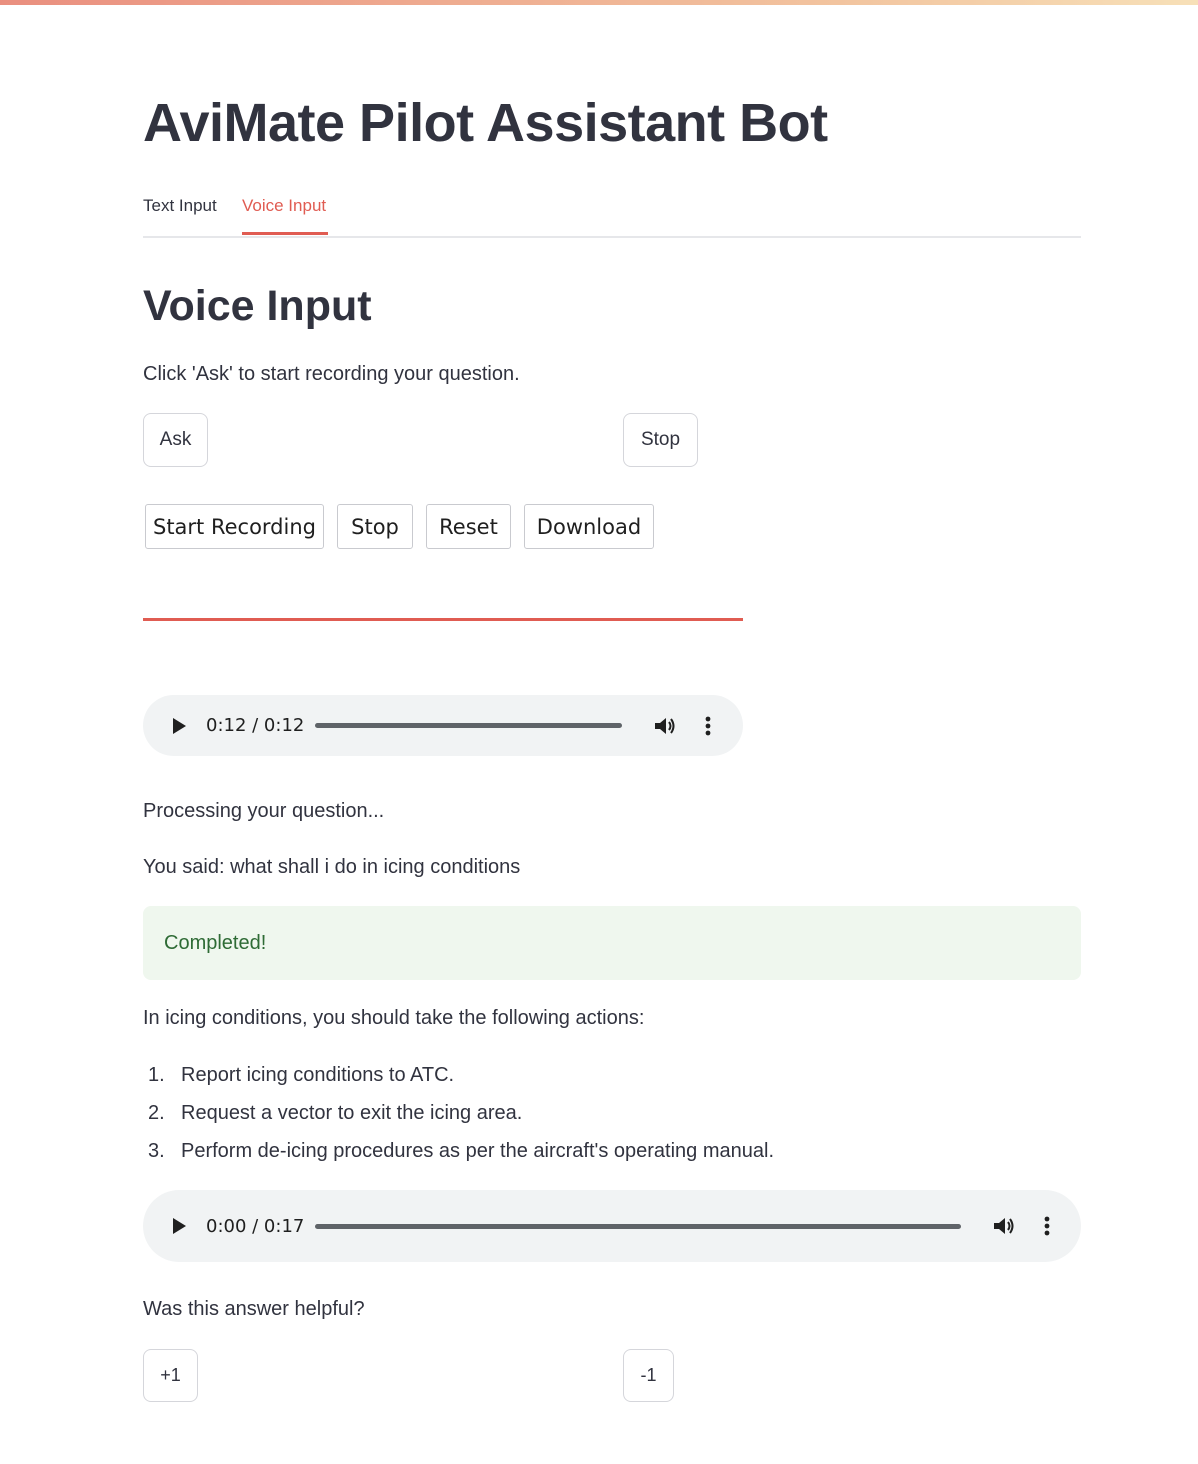 The image size is (1198, 1464). I want to click on tab-voice-input: Voice Input, so click(284, 206).